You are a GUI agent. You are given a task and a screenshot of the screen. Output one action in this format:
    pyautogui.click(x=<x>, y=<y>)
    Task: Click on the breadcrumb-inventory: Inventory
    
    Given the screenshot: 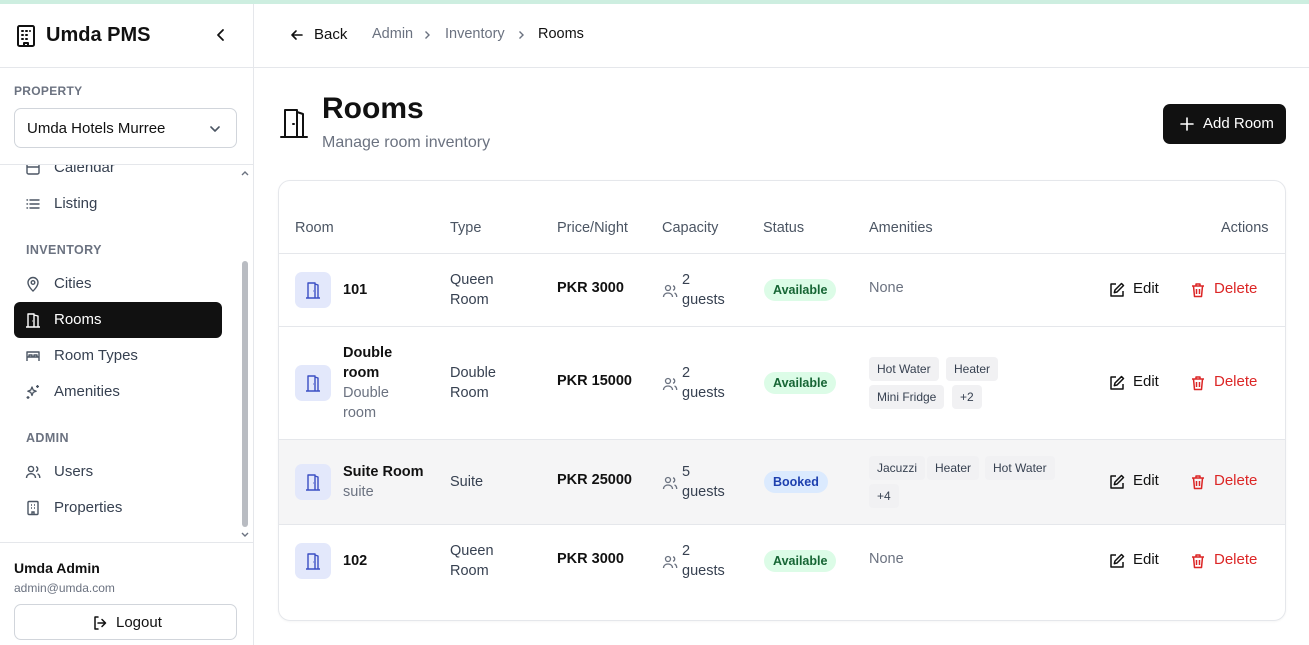 What is the action you would take?
    pyautogui.click(x=475, y=34)
    